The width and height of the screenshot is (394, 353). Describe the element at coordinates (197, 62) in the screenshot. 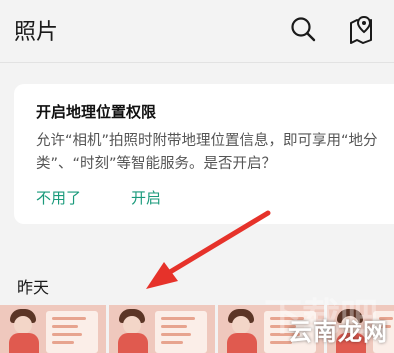

I see `header-divider` at that location.